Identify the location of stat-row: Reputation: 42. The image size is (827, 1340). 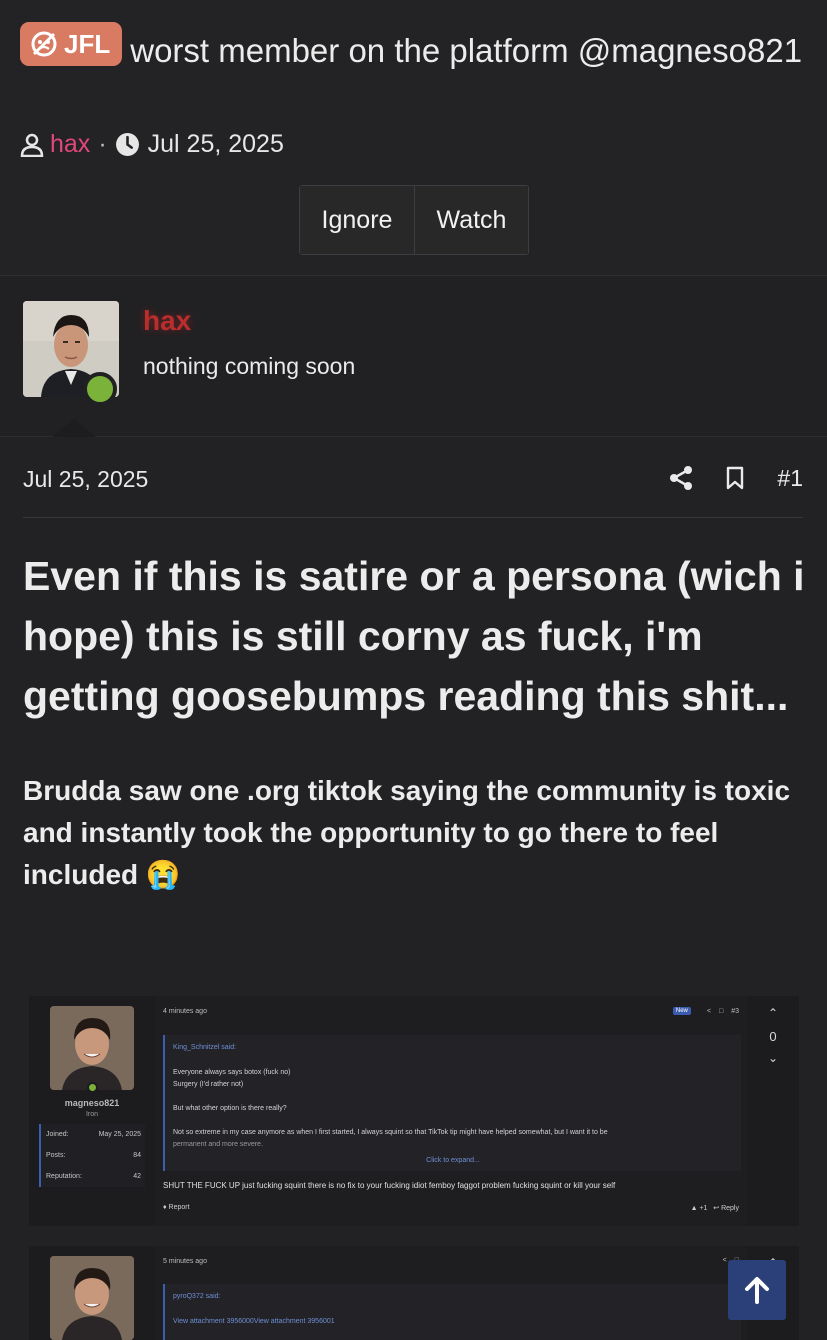
(92, 1176).